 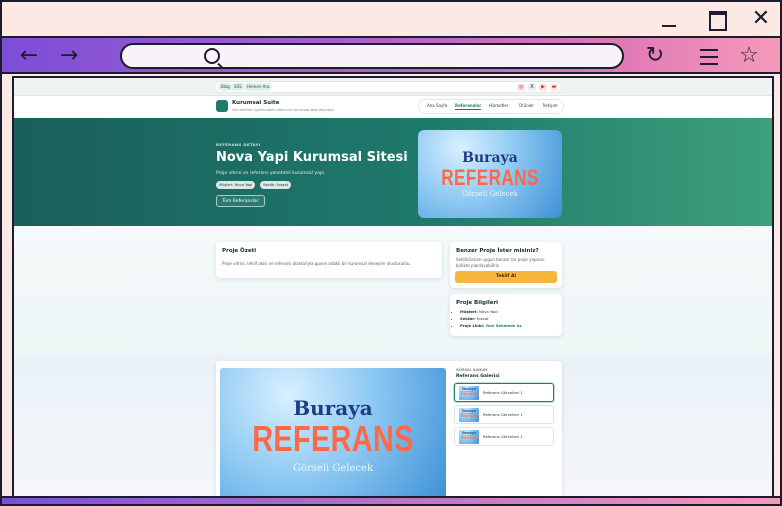 I want to click on nav-item-products: Ürünler, so click(x=526, y=105).